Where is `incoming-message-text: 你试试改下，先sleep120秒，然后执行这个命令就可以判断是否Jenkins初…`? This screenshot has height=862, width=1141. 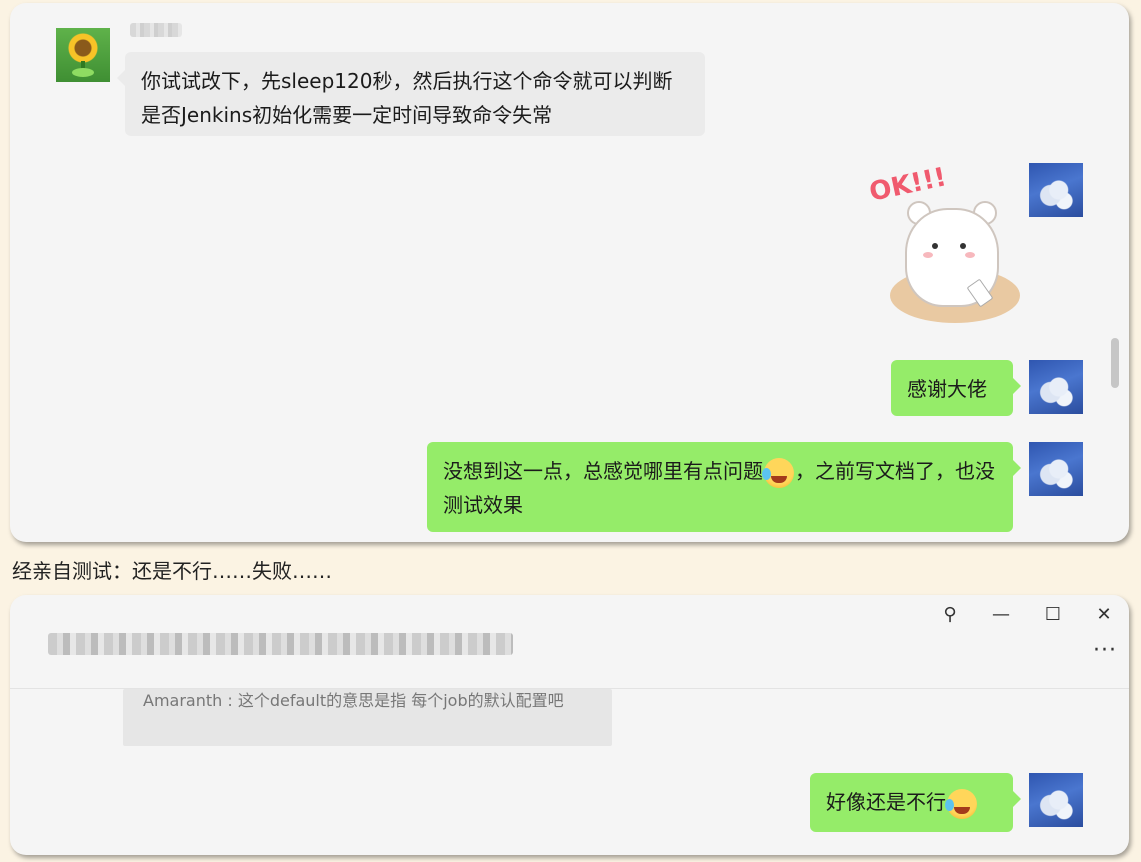 incoming-message-text: 你试试改下，先sleep120秒，然后执行这个命令就可以判断是否Jenkins初… is located at coordinates (407, 98).